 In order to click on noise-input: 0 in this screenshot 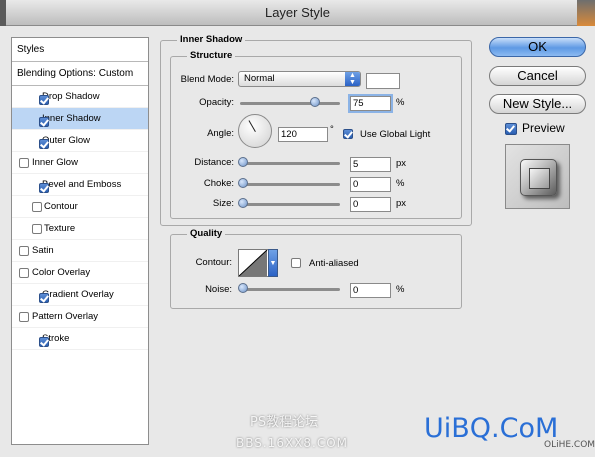, I will do `click(370, 290)`.